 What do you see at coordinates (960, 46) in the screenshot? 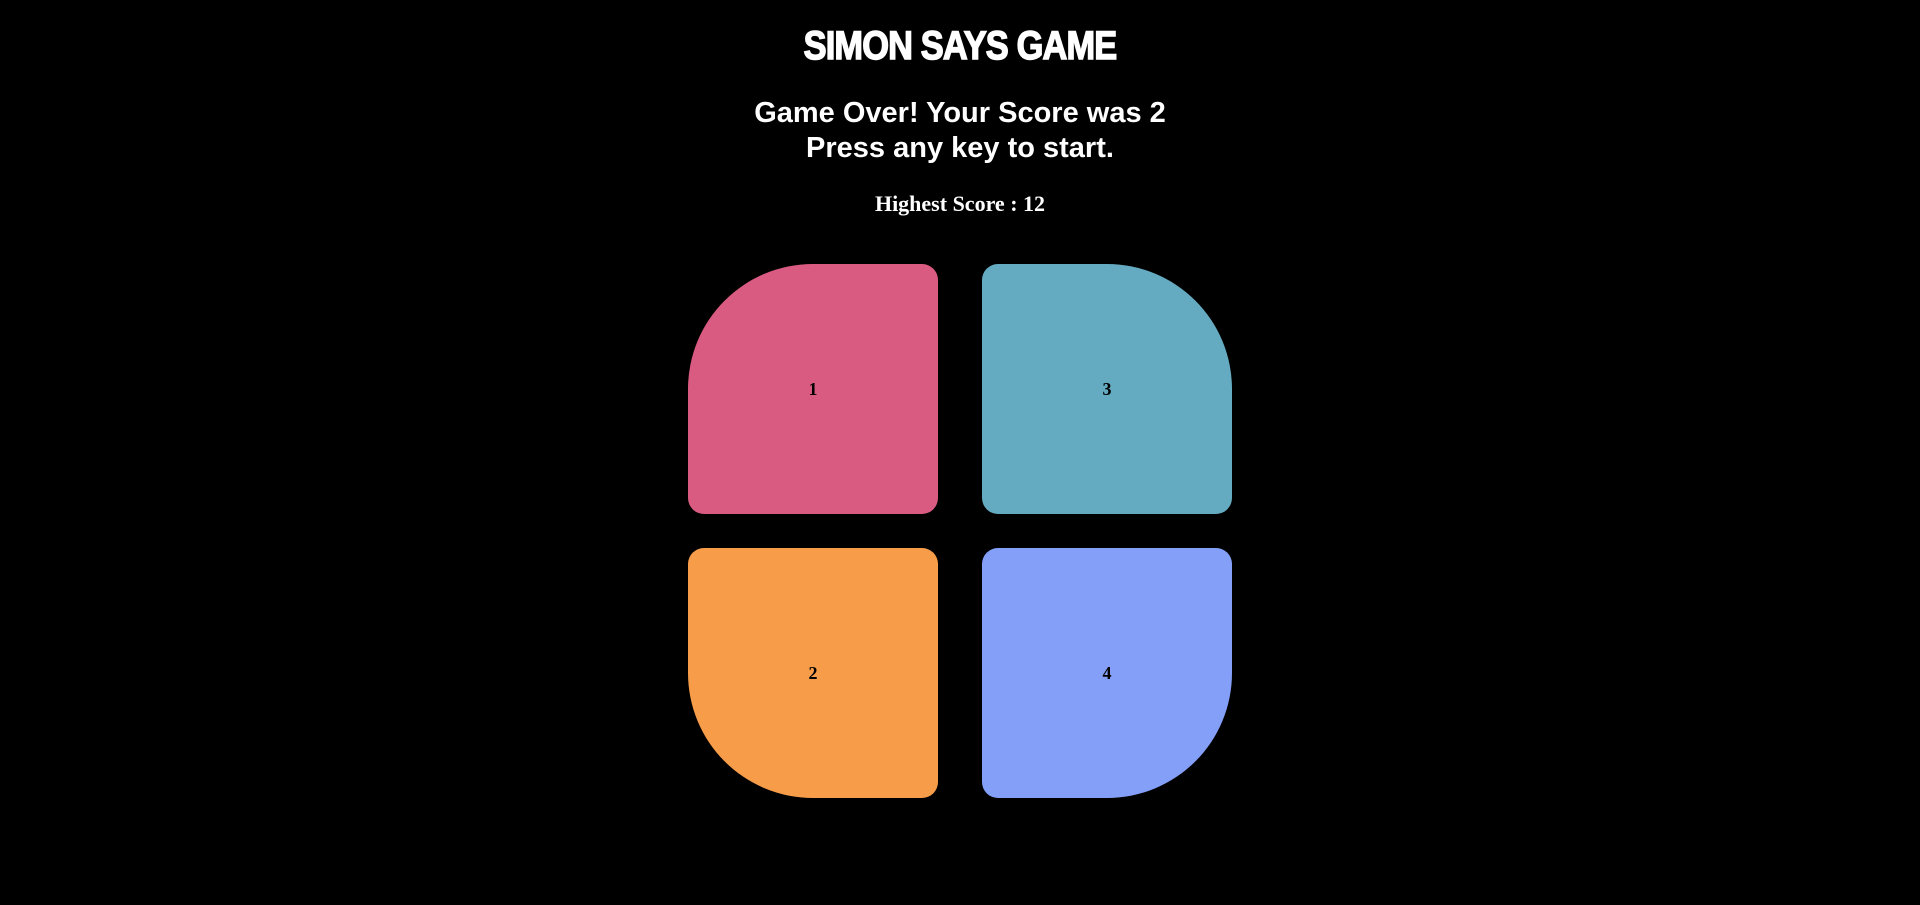
I see `game-title: SIMON SAYS GAME` at bounding box center [960, 46].